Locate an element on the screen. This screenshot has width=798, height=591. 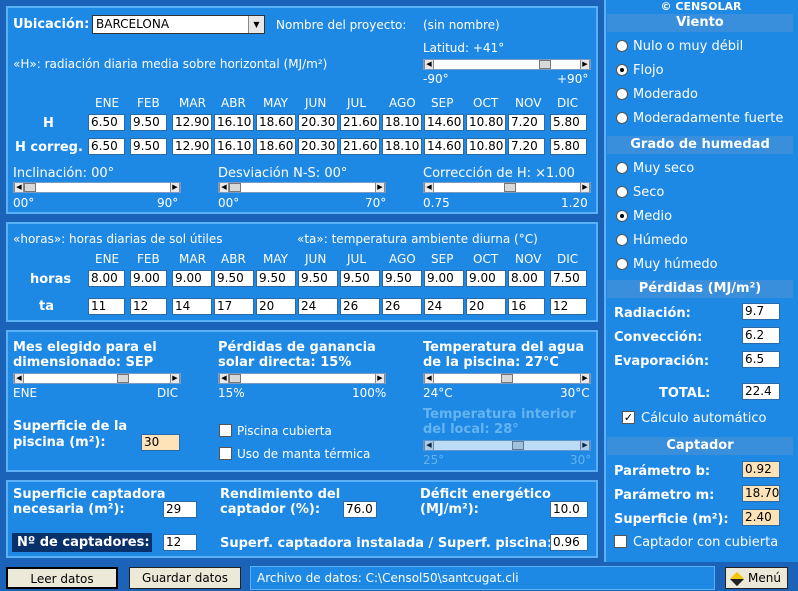
ta-cell: 14 is located at coordinates (192, 306).